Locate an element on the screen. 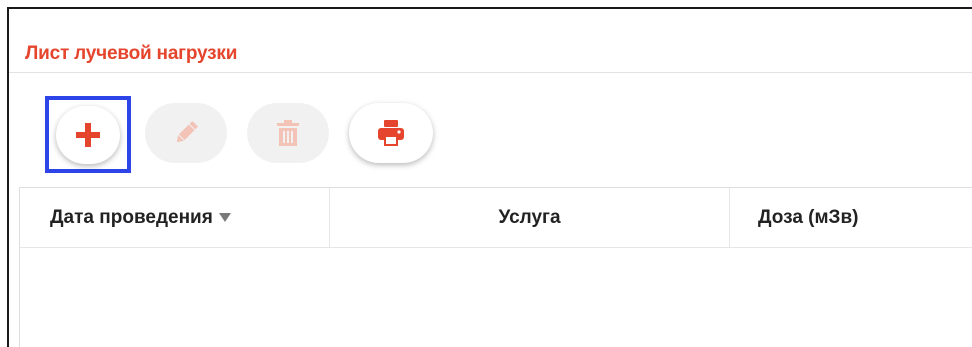  column-header-date-label: Дата проведения is located at coordinates (131, 217).